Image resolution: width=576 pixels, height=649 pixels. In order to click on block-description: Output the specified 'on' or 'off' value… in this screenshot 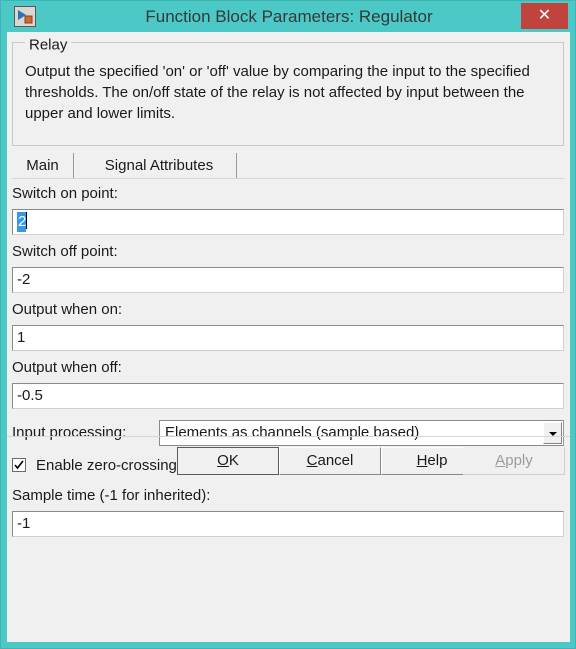, I will do `click(277, 92)`.